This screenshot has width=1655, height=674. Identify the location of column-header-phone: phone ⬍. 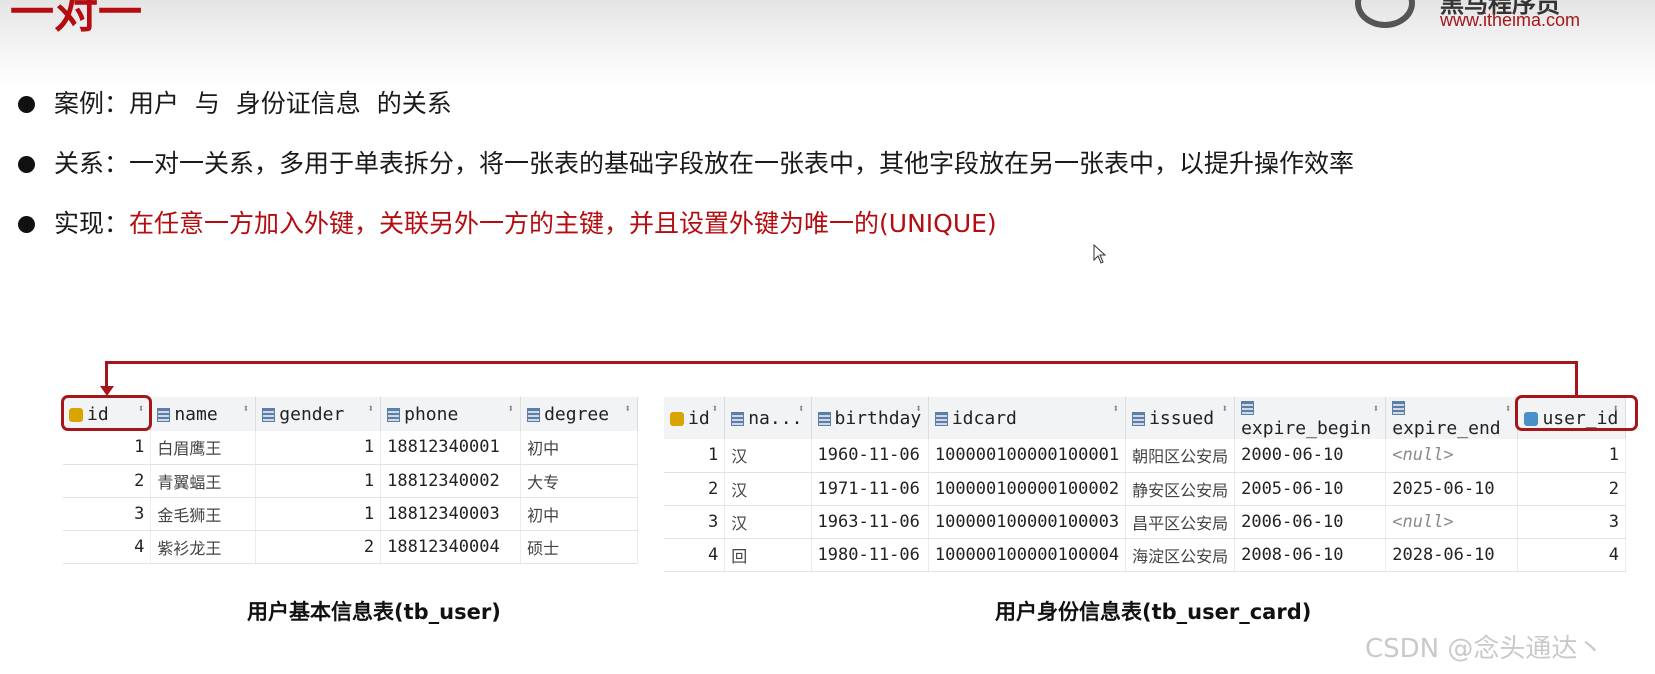
(451, 414).